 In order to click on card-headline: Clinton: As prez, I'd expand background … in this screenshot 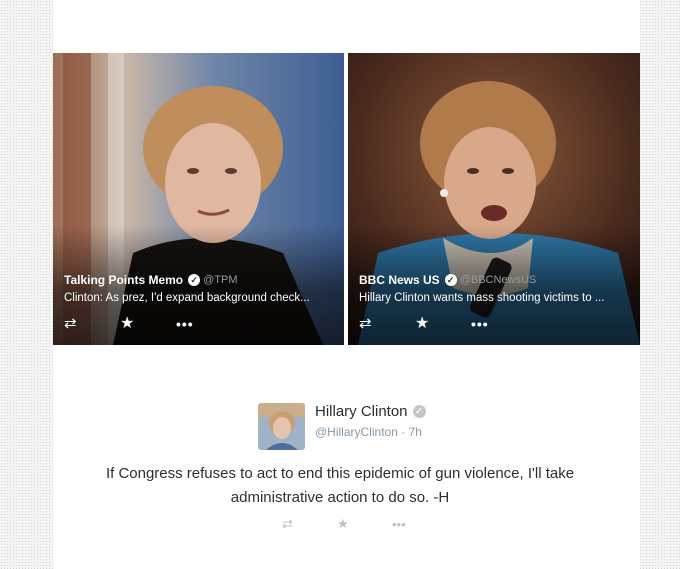, I will do `click(199, 298)`.